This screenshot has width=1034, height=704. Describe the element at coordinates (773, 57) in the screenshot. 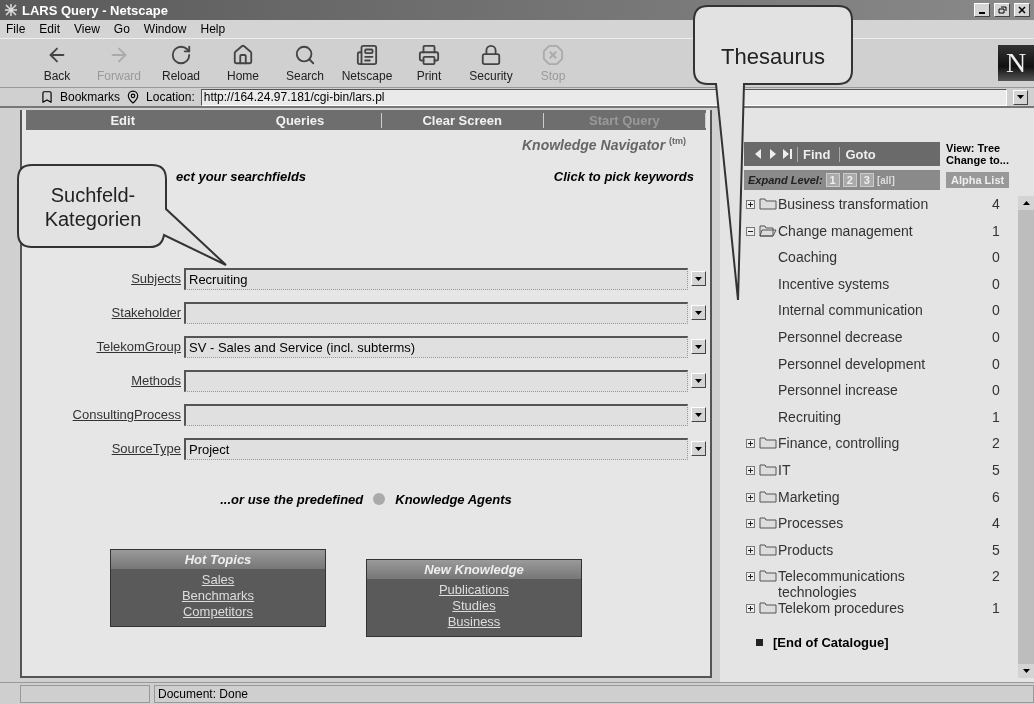

I see `callout-text: Thesaurus` at that location.